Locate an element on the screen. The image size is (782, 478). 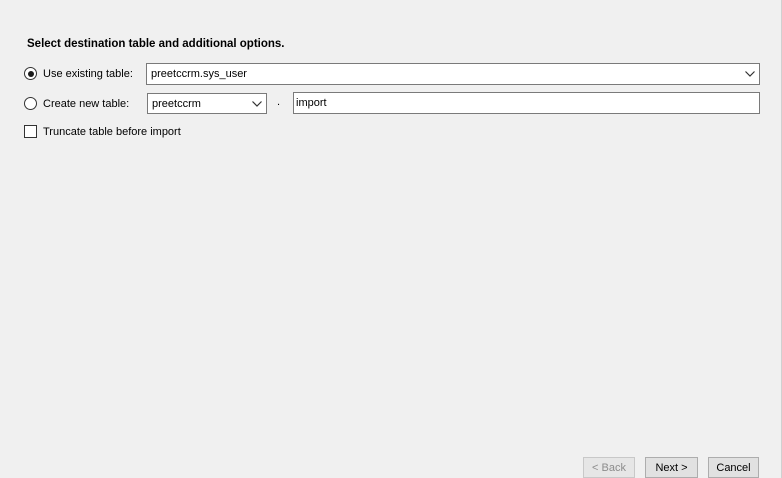
create-new-option: Create new table: is located at coordinates (76, 103).